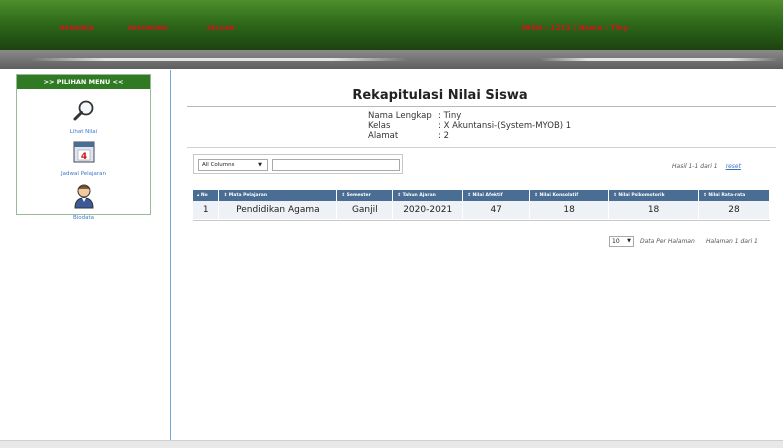 The width and height of the screenshot is (783, 448). Describe the element at coordinates (575, 28) in the screenshot. I see `user-info-text: NISN : 1213 | Nama : Tiny` at that location.